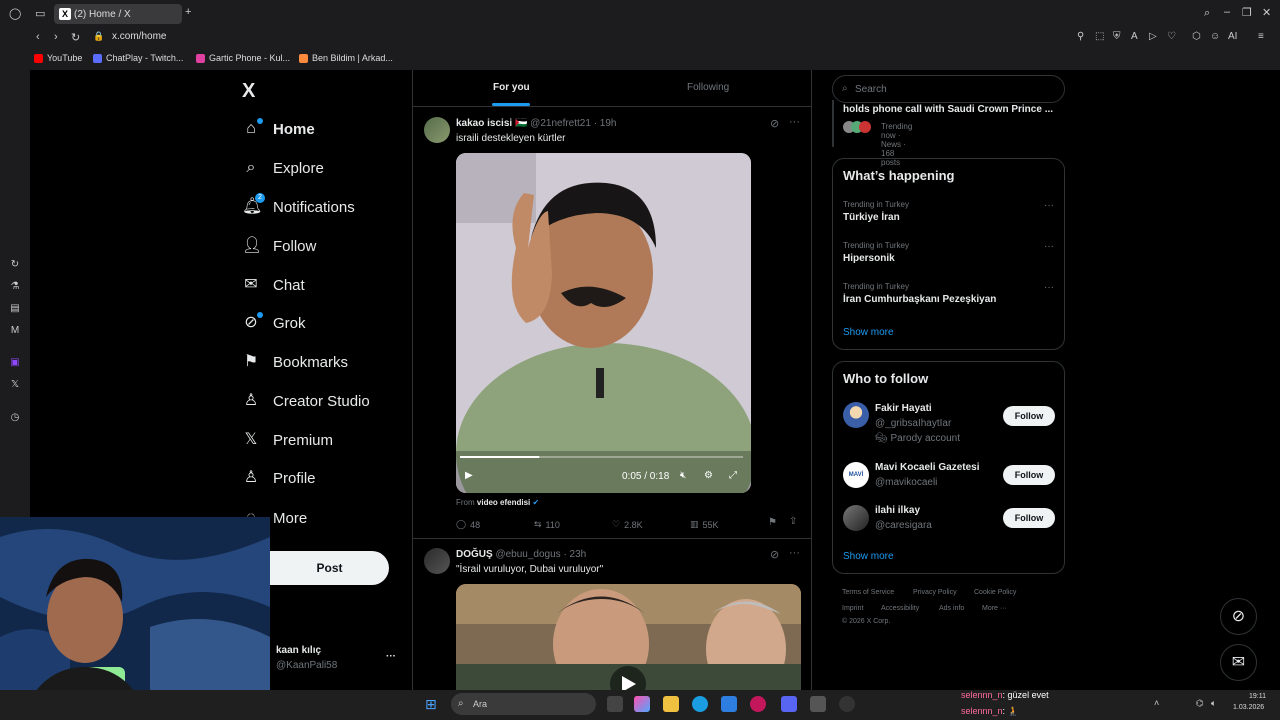 This screenshot has width=1280, height=720. What do you see at coordinates (1247, 12) in the screenshot?
I see `maximize-icon: ❐` at bounding box center [1247, 12].